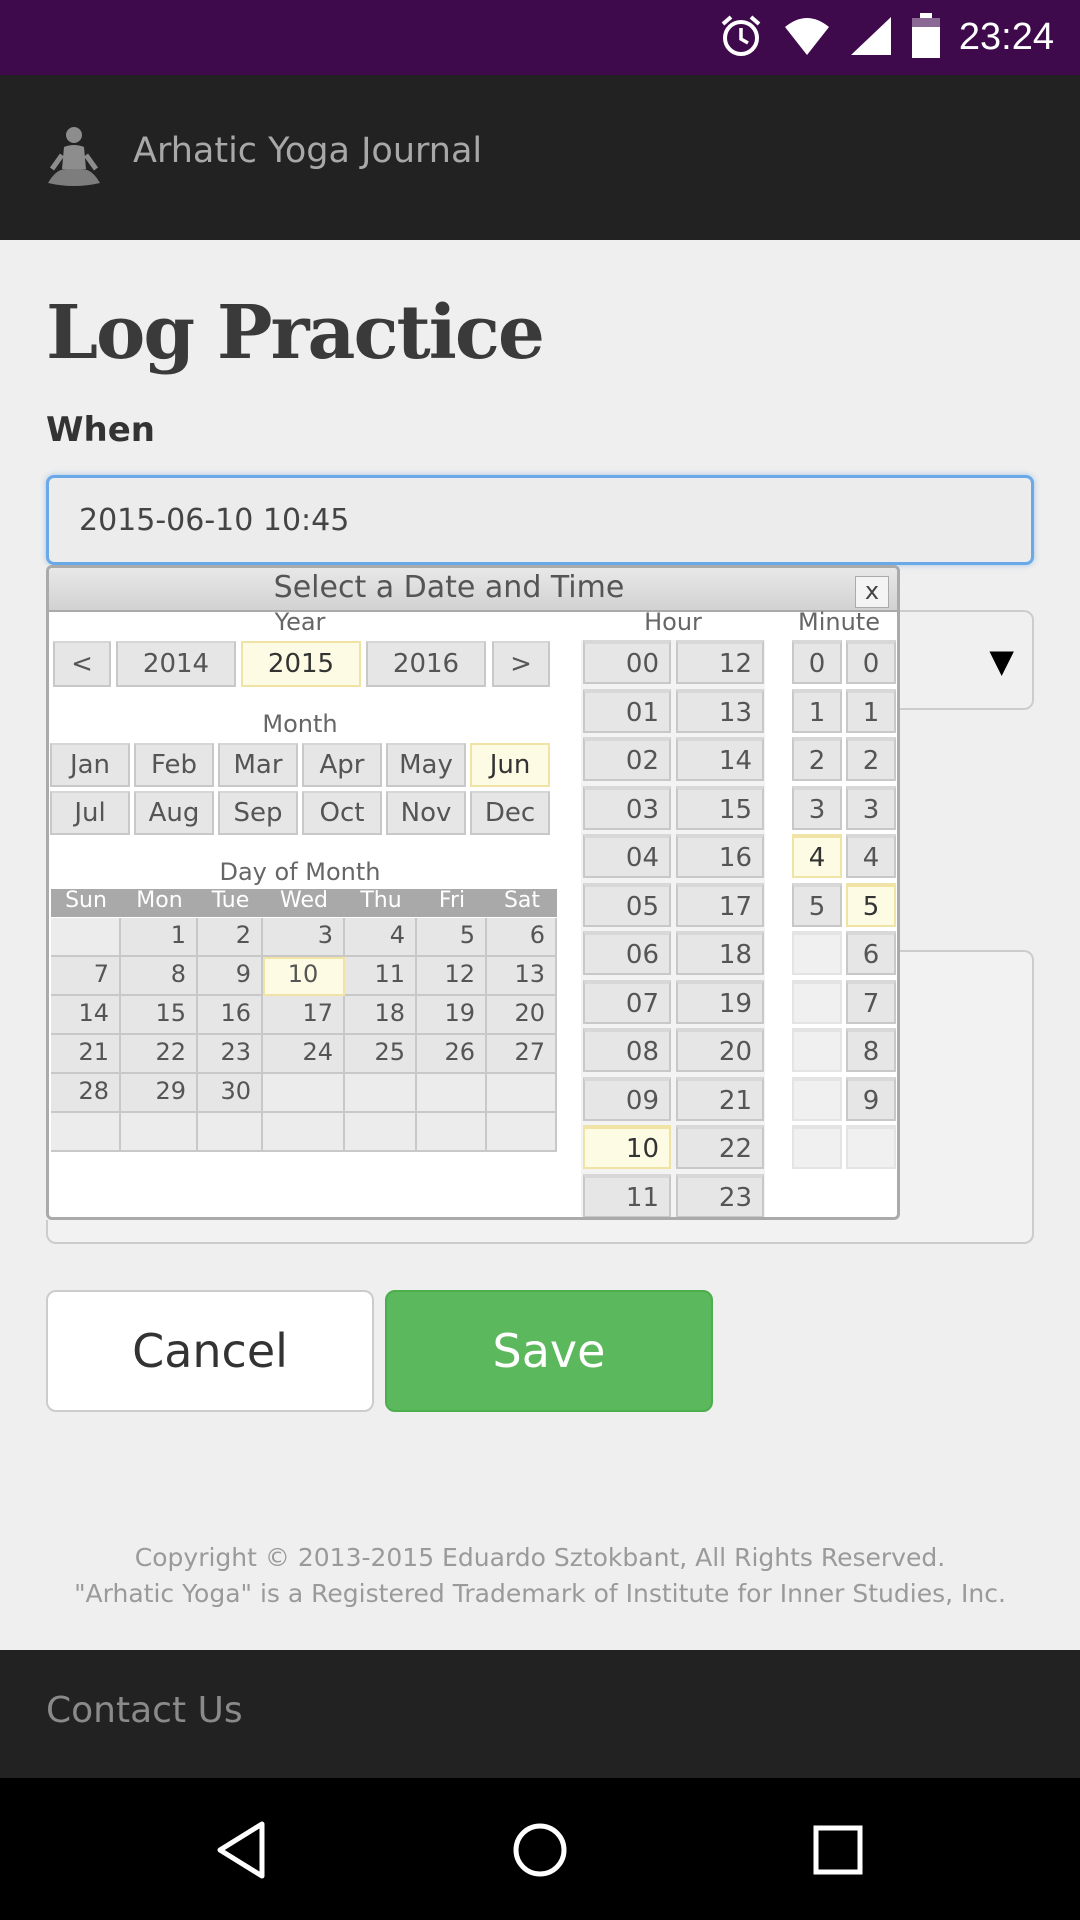 The height and width of the screenshot is (1920, 1080). I want to click on day-cell: 13, so click(522, 976).